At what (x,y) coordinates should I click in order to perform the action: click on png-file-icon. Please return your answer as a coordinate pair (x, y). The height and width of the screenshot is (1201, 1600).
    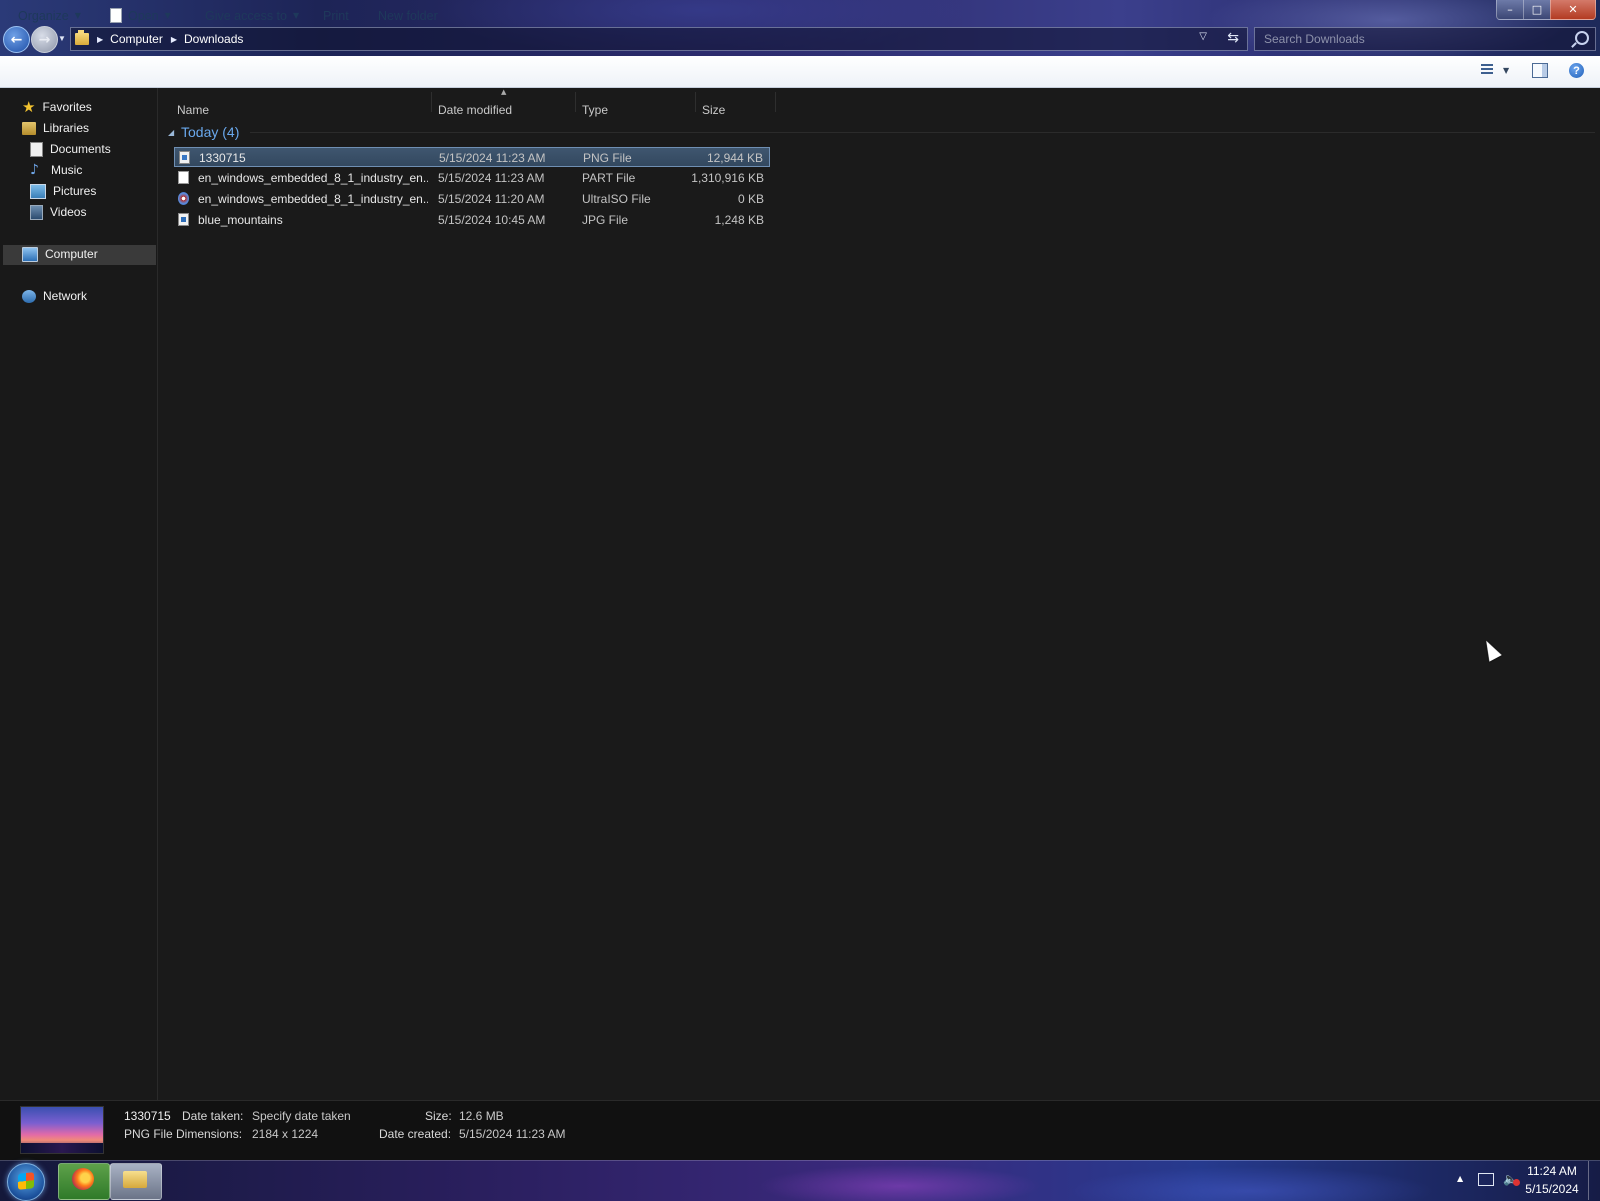
    Looking at the image, I should click on (184, 157).